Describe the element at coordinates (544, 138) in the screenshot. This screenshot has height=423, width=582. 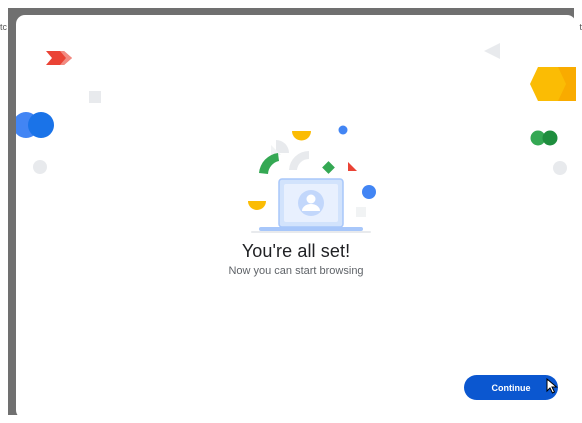
I see `green-circles-decoration` at that location.